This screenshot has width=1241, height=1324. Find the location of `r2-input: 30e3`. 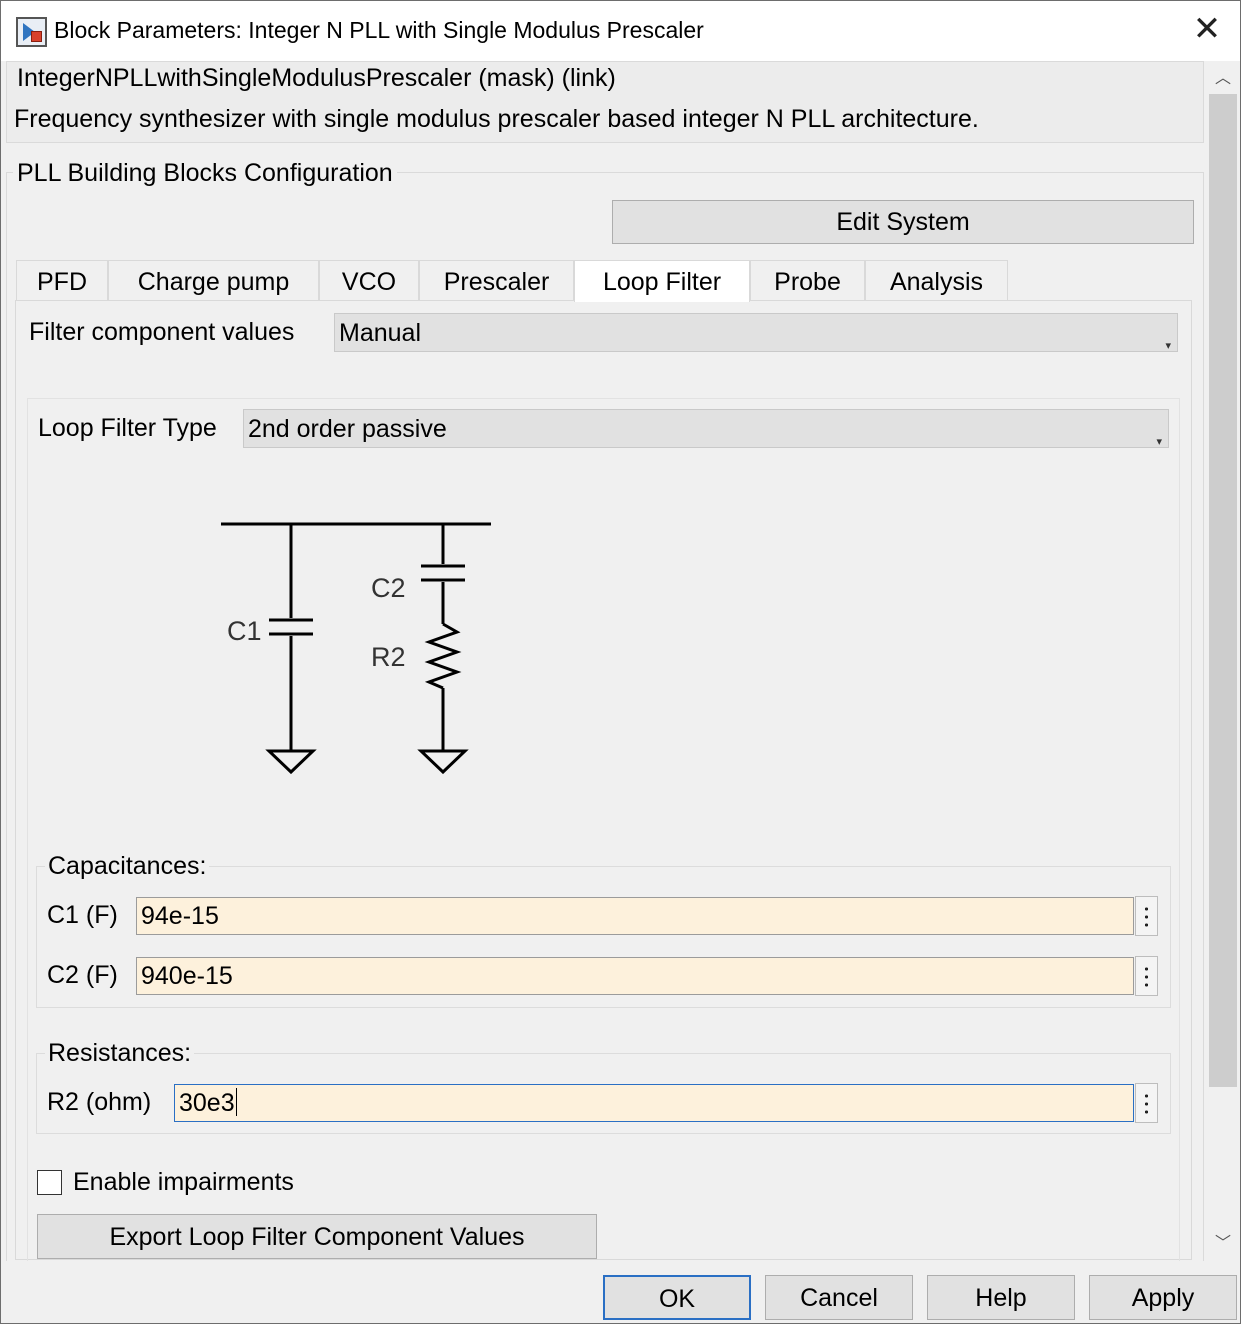

r2-input: 30e3 is located at coordinates (654, 1103).